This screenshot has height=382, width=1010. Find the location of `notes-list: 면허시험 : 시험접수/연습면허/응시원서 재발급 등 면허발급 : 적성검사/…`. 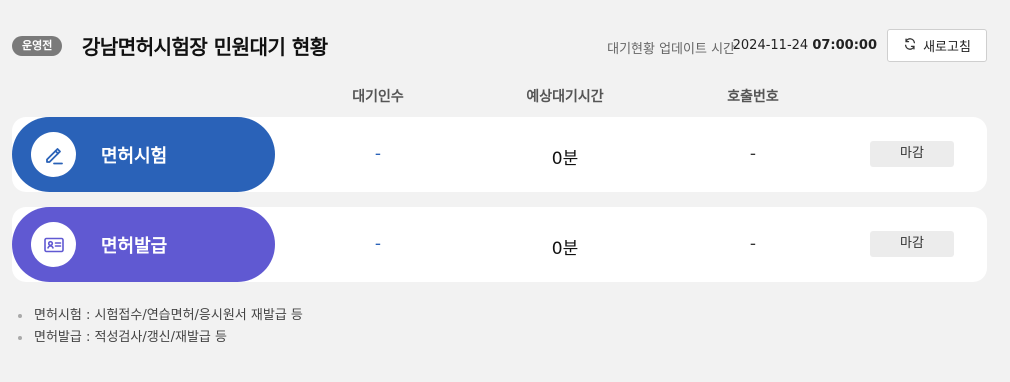

notes-list: 면허시험 : 시험접수/연습면허/응시원서 재발급 등 면허발급 : 적성검사/… is located at coordinates (160, 327).